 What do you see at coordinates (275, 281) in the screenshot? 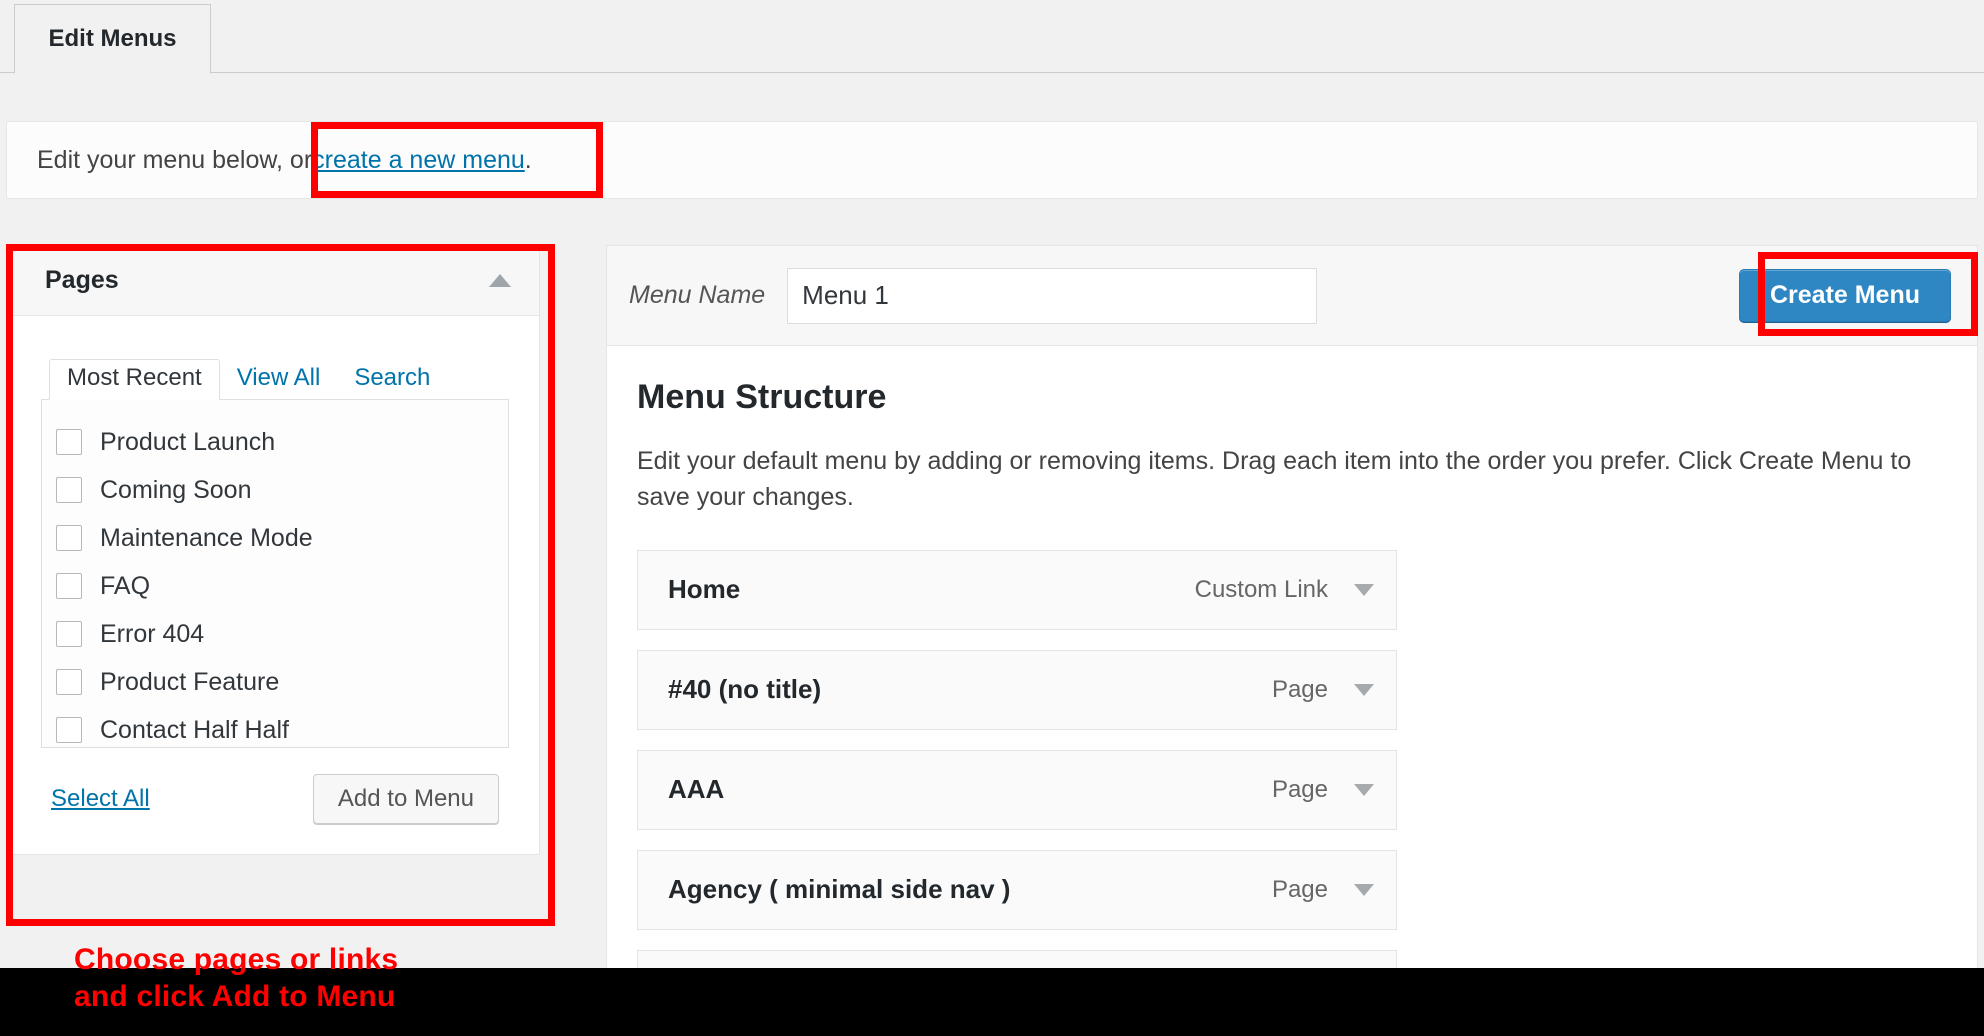
I see `pages-panel-header: Pages` at bounding box center [275, 281].